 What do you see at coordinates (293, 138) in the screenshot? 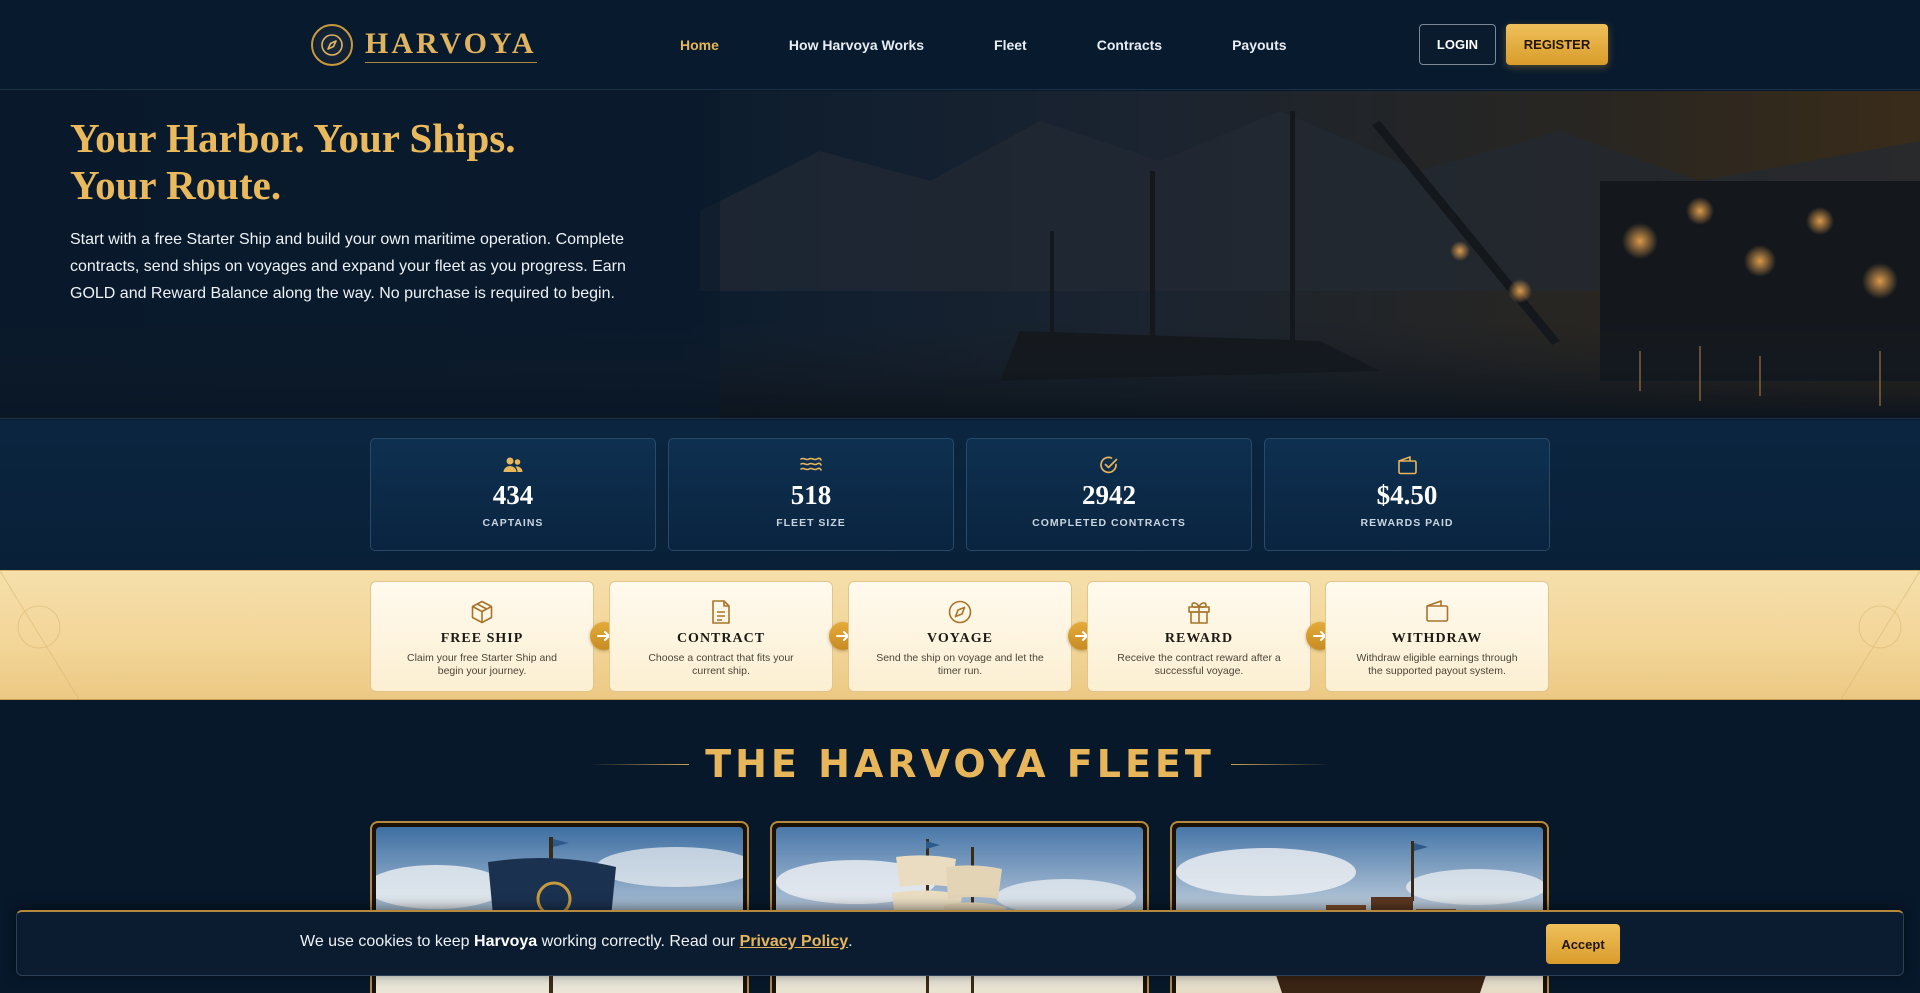
I see `hero-title-line-1: Your Harbor. Your Ships.` at bounding box center [293, 138].